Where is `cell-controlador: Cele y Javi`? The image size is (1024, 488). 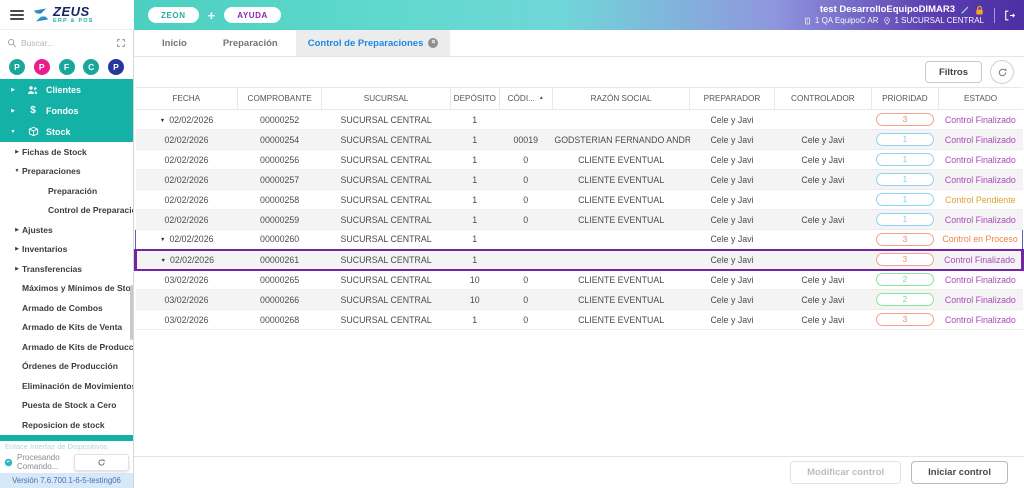
cell-controlador: Cele y Javi is located at coordinates (823, 319).